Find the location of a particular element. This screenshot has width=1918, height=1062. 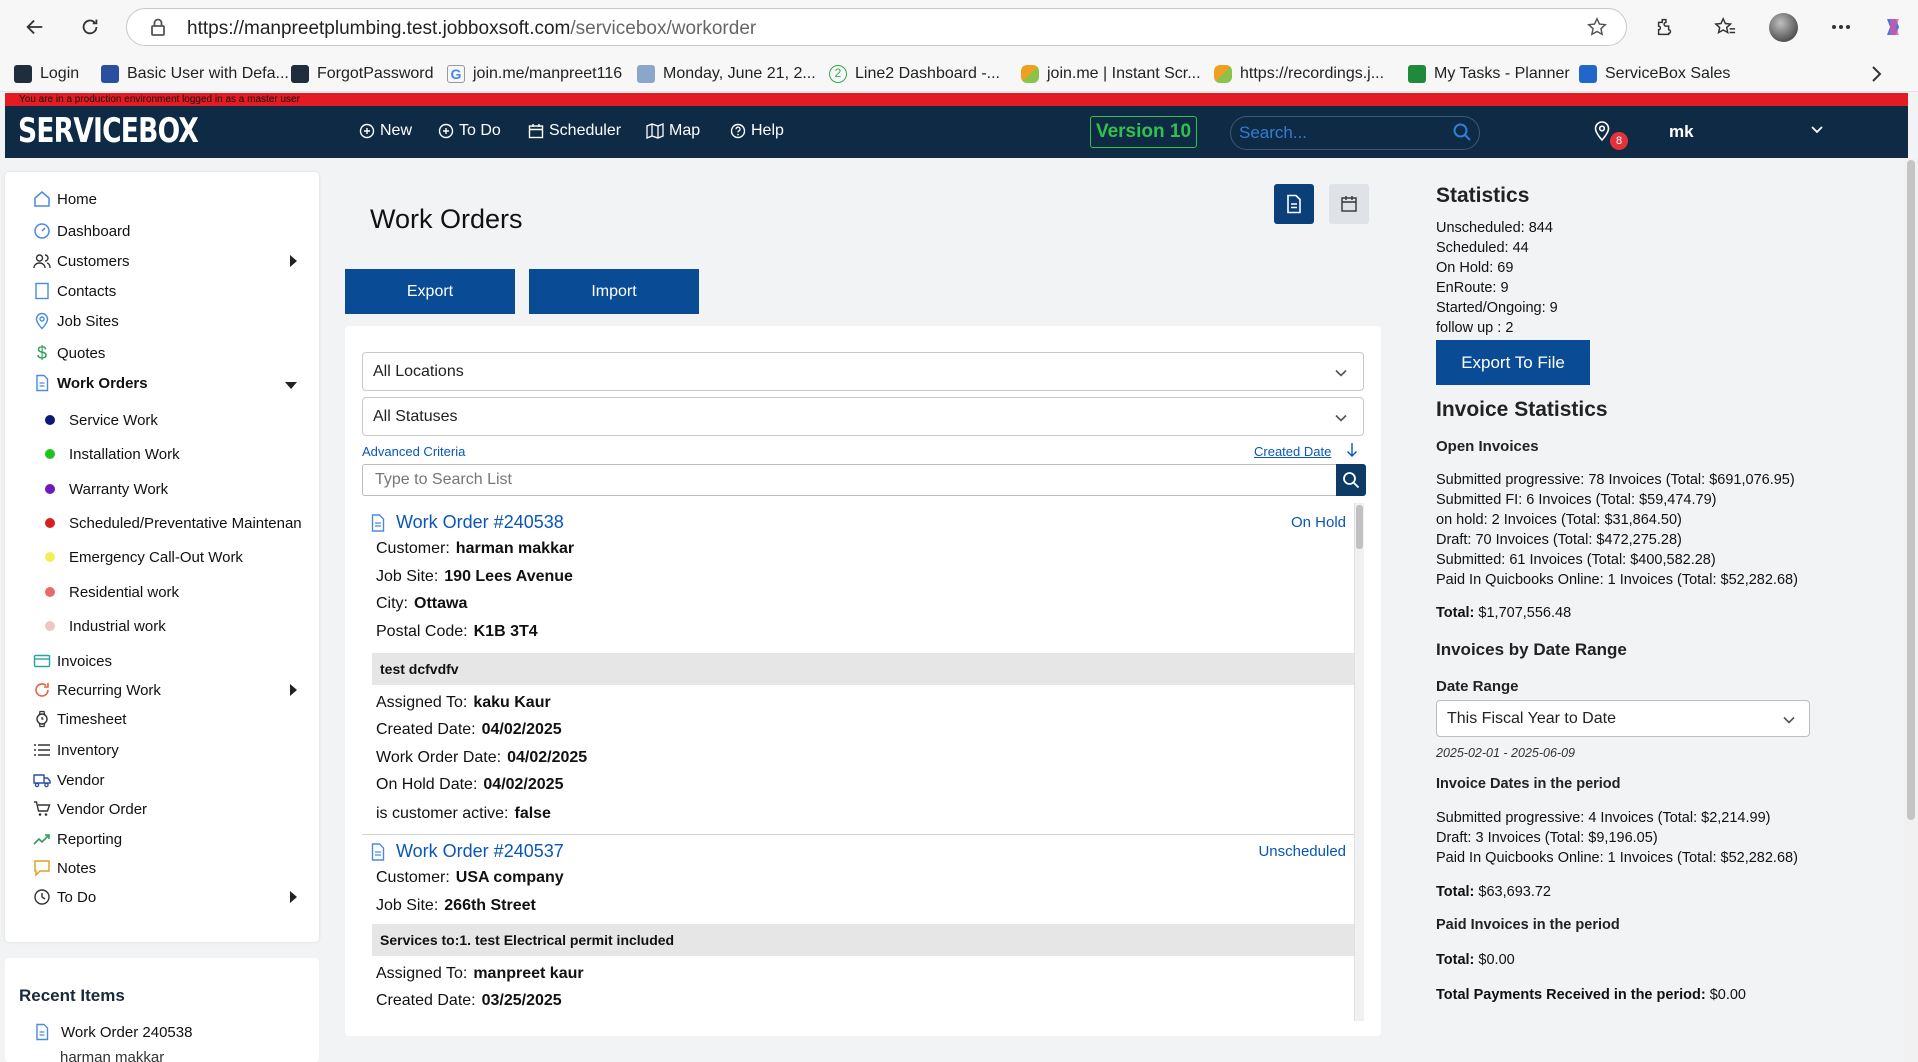

bookmark-login: Login is located at coordinates (46, 74).